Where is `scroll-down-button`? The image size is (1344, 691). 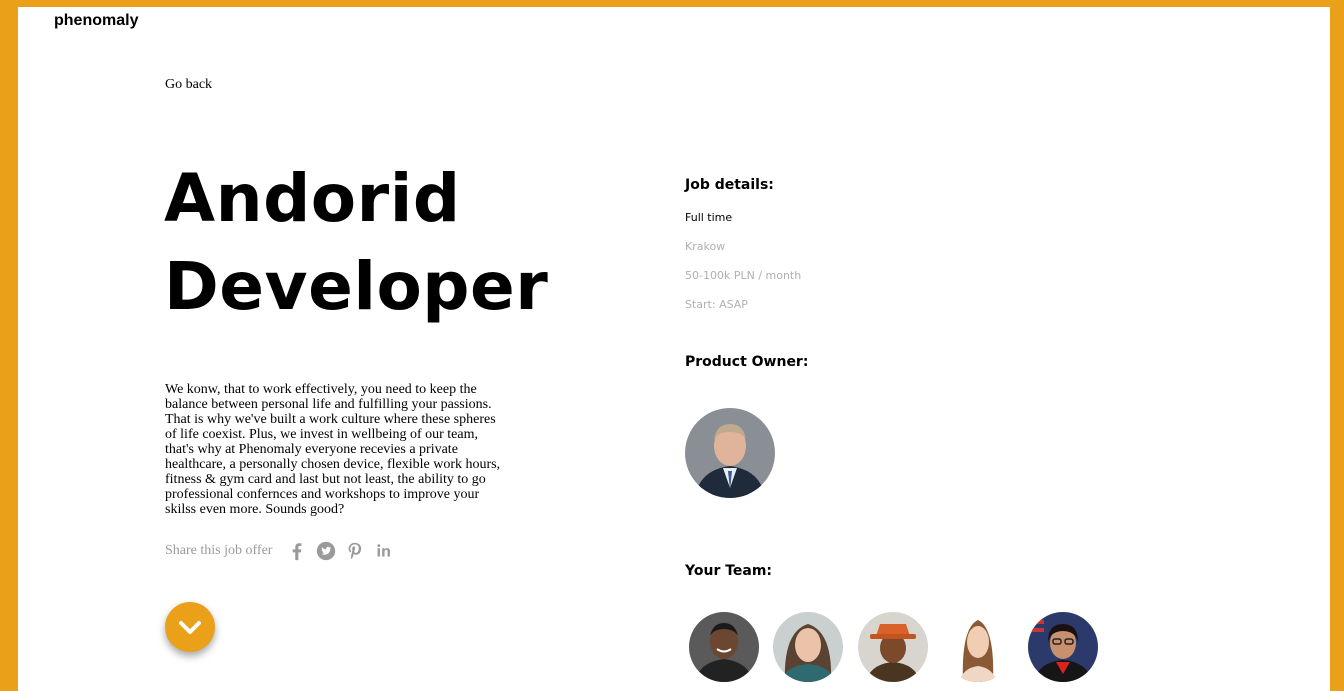 scroll-down-button is located at coordinates (190, 627).